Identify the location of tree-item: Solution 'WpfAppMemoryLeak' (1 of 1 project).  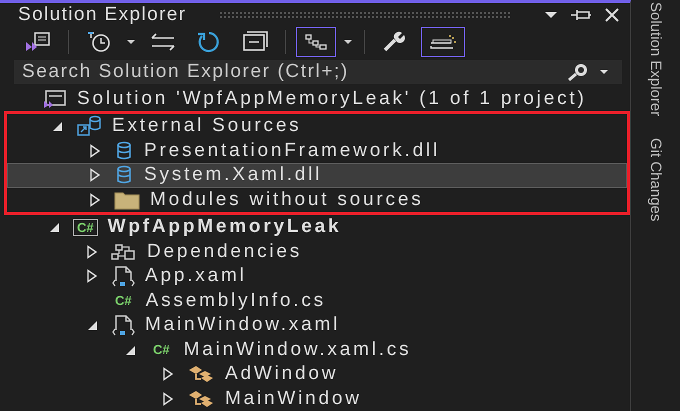
(315, 98).